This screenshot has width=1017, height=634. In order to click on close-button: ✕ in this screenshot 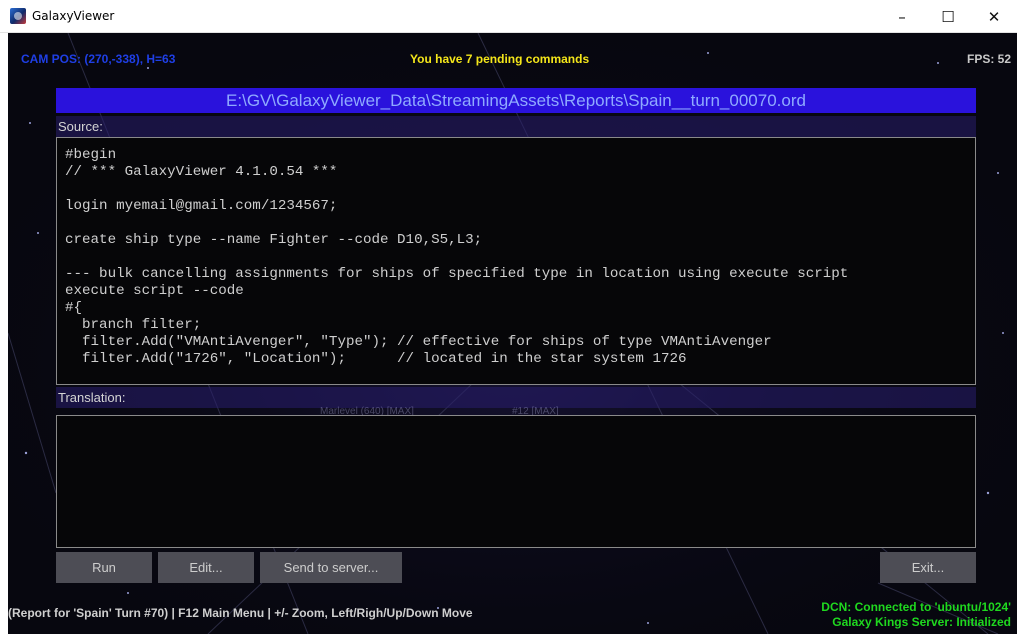, I will do `click(994, 16)`.